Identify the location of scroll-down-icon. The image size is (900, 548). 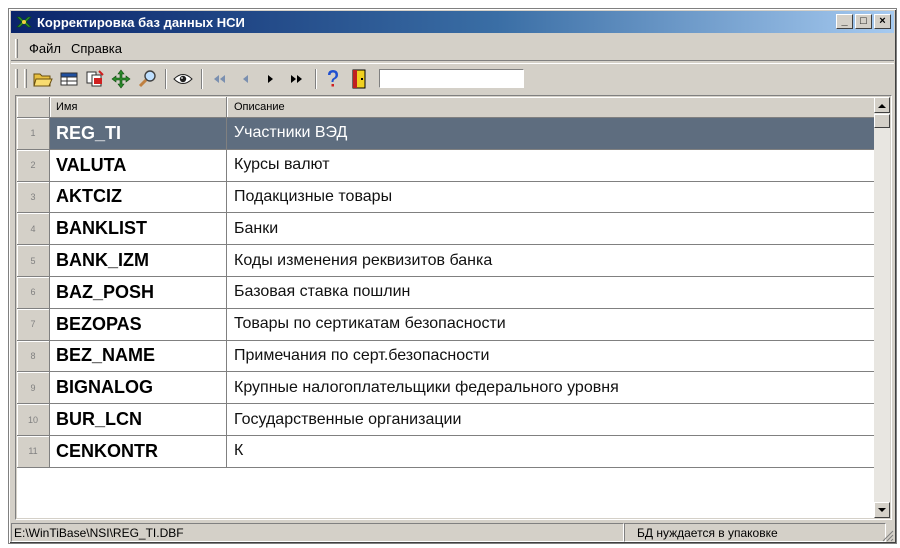
(882, 509).